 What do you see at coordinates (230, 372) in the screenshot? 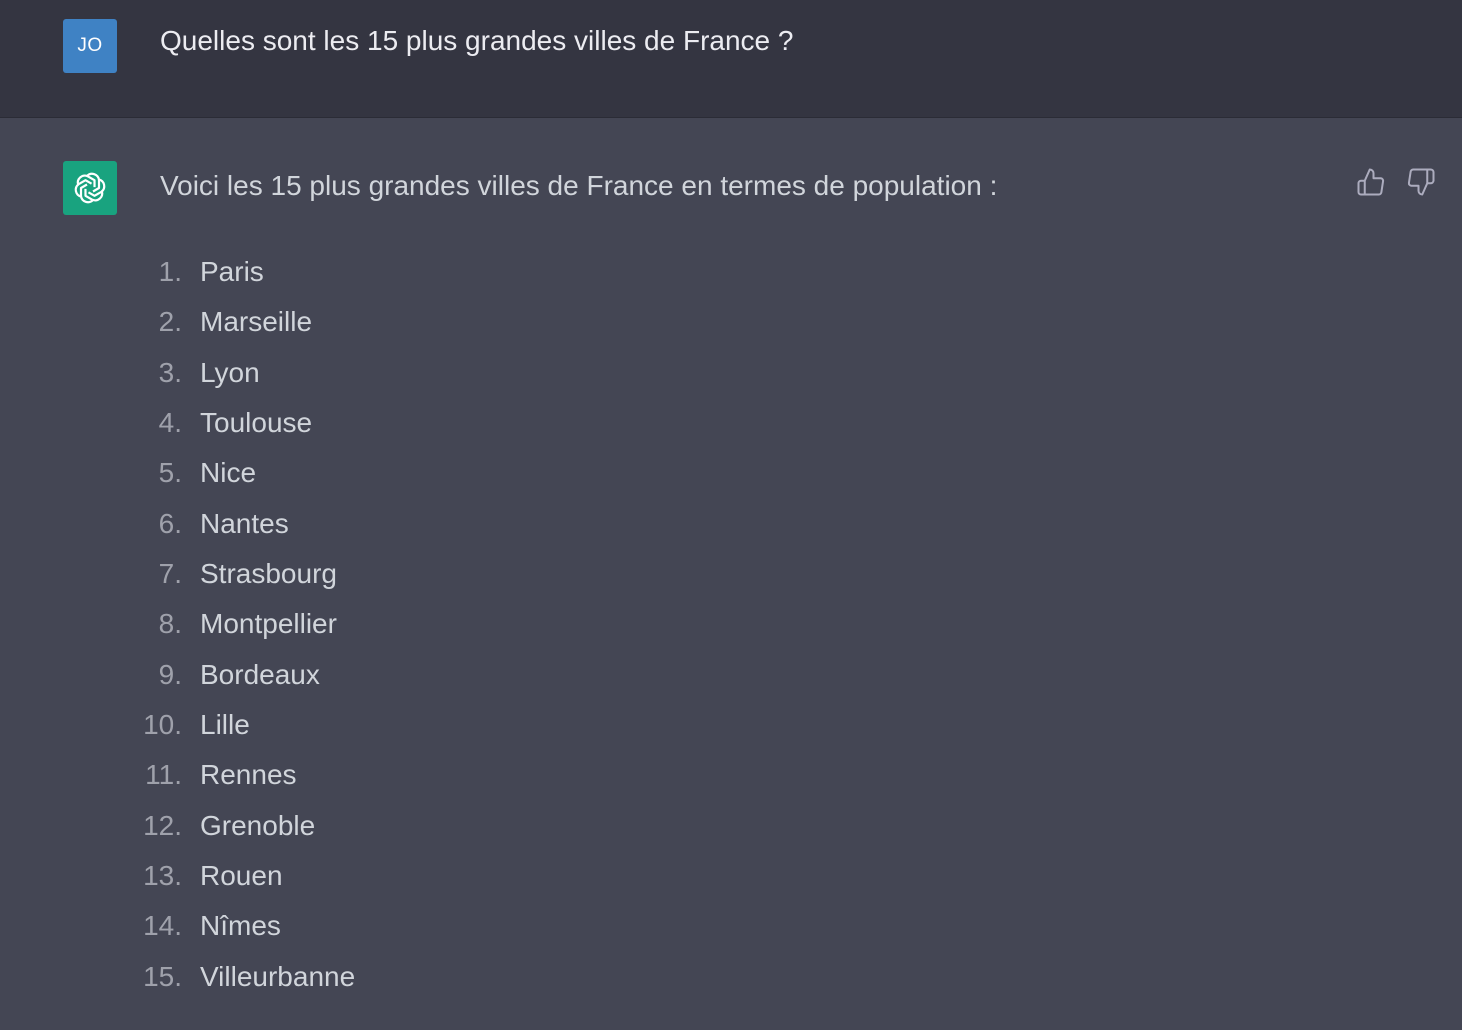
I see `city-name: Lyon` at bounding box center [230, 372].